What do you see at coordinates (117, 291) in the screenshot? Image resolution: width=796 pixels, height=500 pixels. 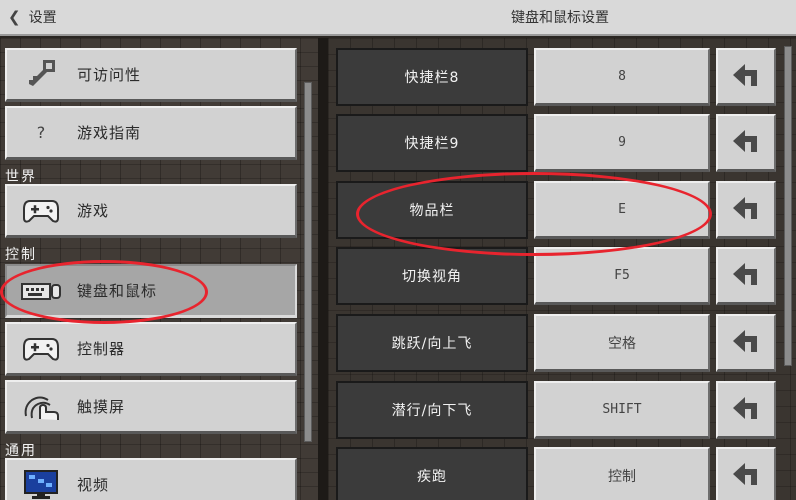 I see `sidebar-item-label: 键盘和鼠标` at bounding box center [117, 291].